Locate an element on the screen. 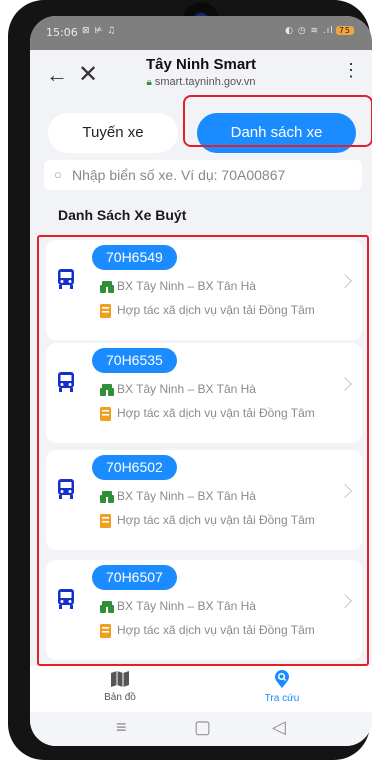 Image resolution: width=380 pixels, height=765 pixels. tab-routes: Tuyến xe is located at coordinates (113, 133).